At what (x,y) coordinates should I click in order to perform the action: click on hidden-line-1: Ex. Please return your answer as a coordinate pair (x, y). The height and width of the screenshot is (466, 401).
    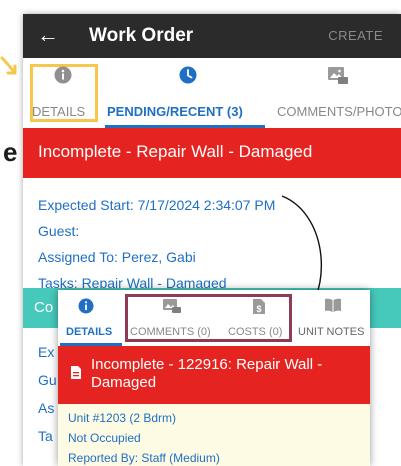
    Looking at the image, I should click on (46, 352).